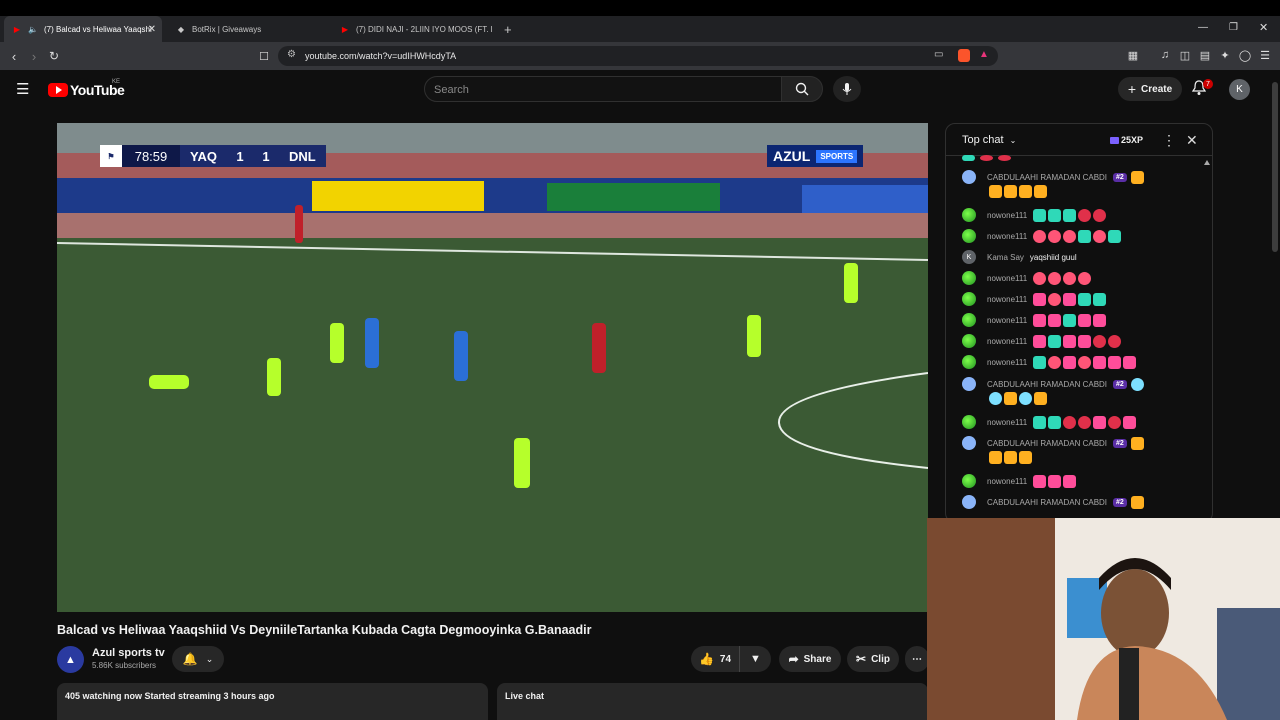  I want to click on voice-search-button, so click(847, 89).